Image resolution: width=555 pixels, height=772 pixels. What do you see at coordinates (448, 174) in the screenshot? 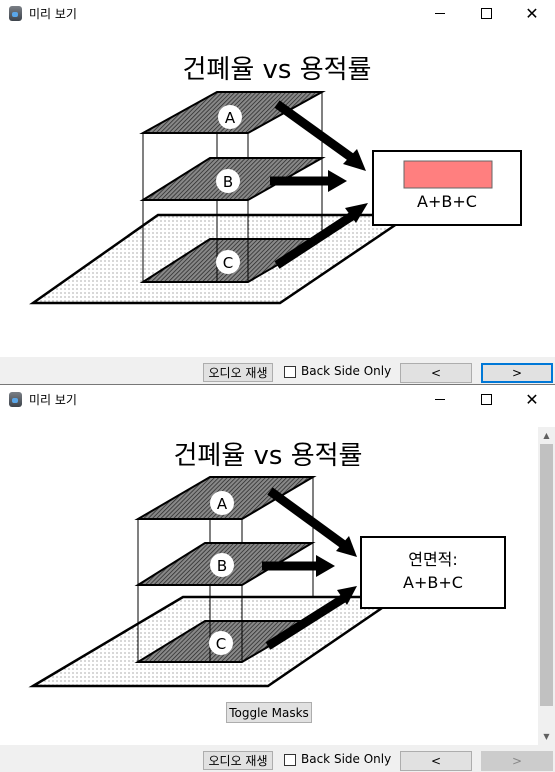
I see `mask-rect` at bounding box center [448, 174].